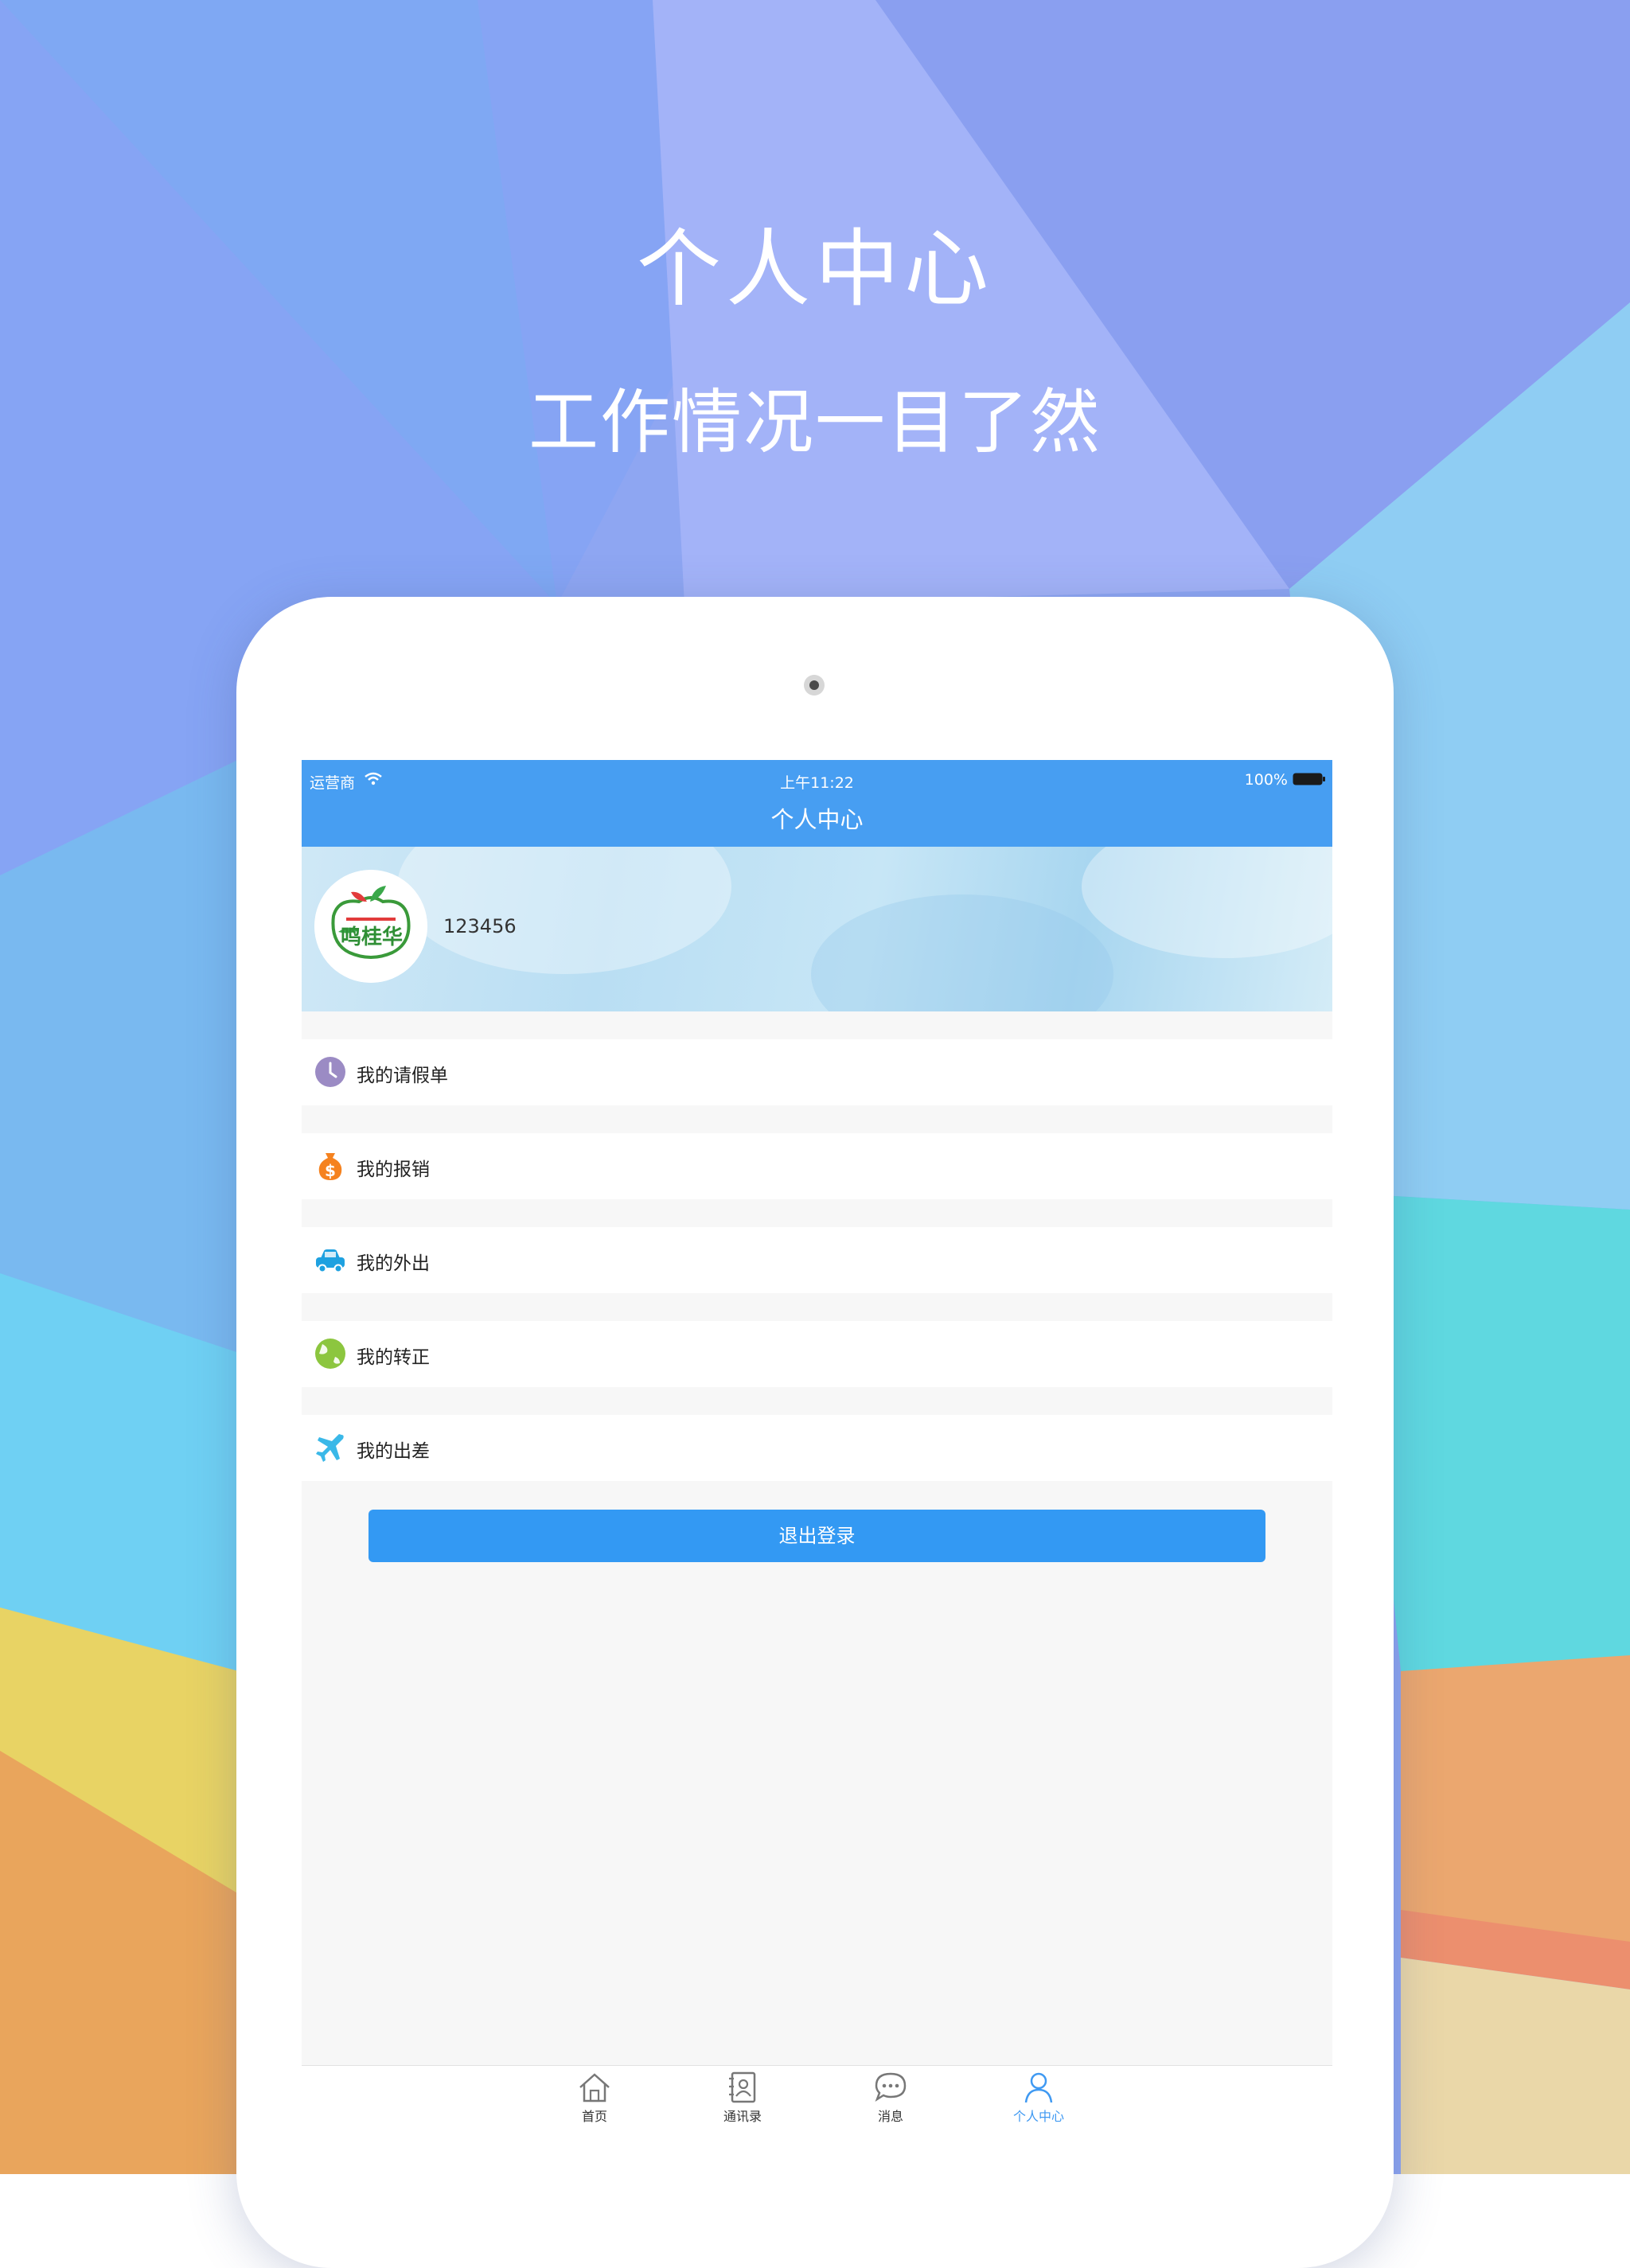  I want to click on logo-text: 鸣桂华, so click(372, 937).